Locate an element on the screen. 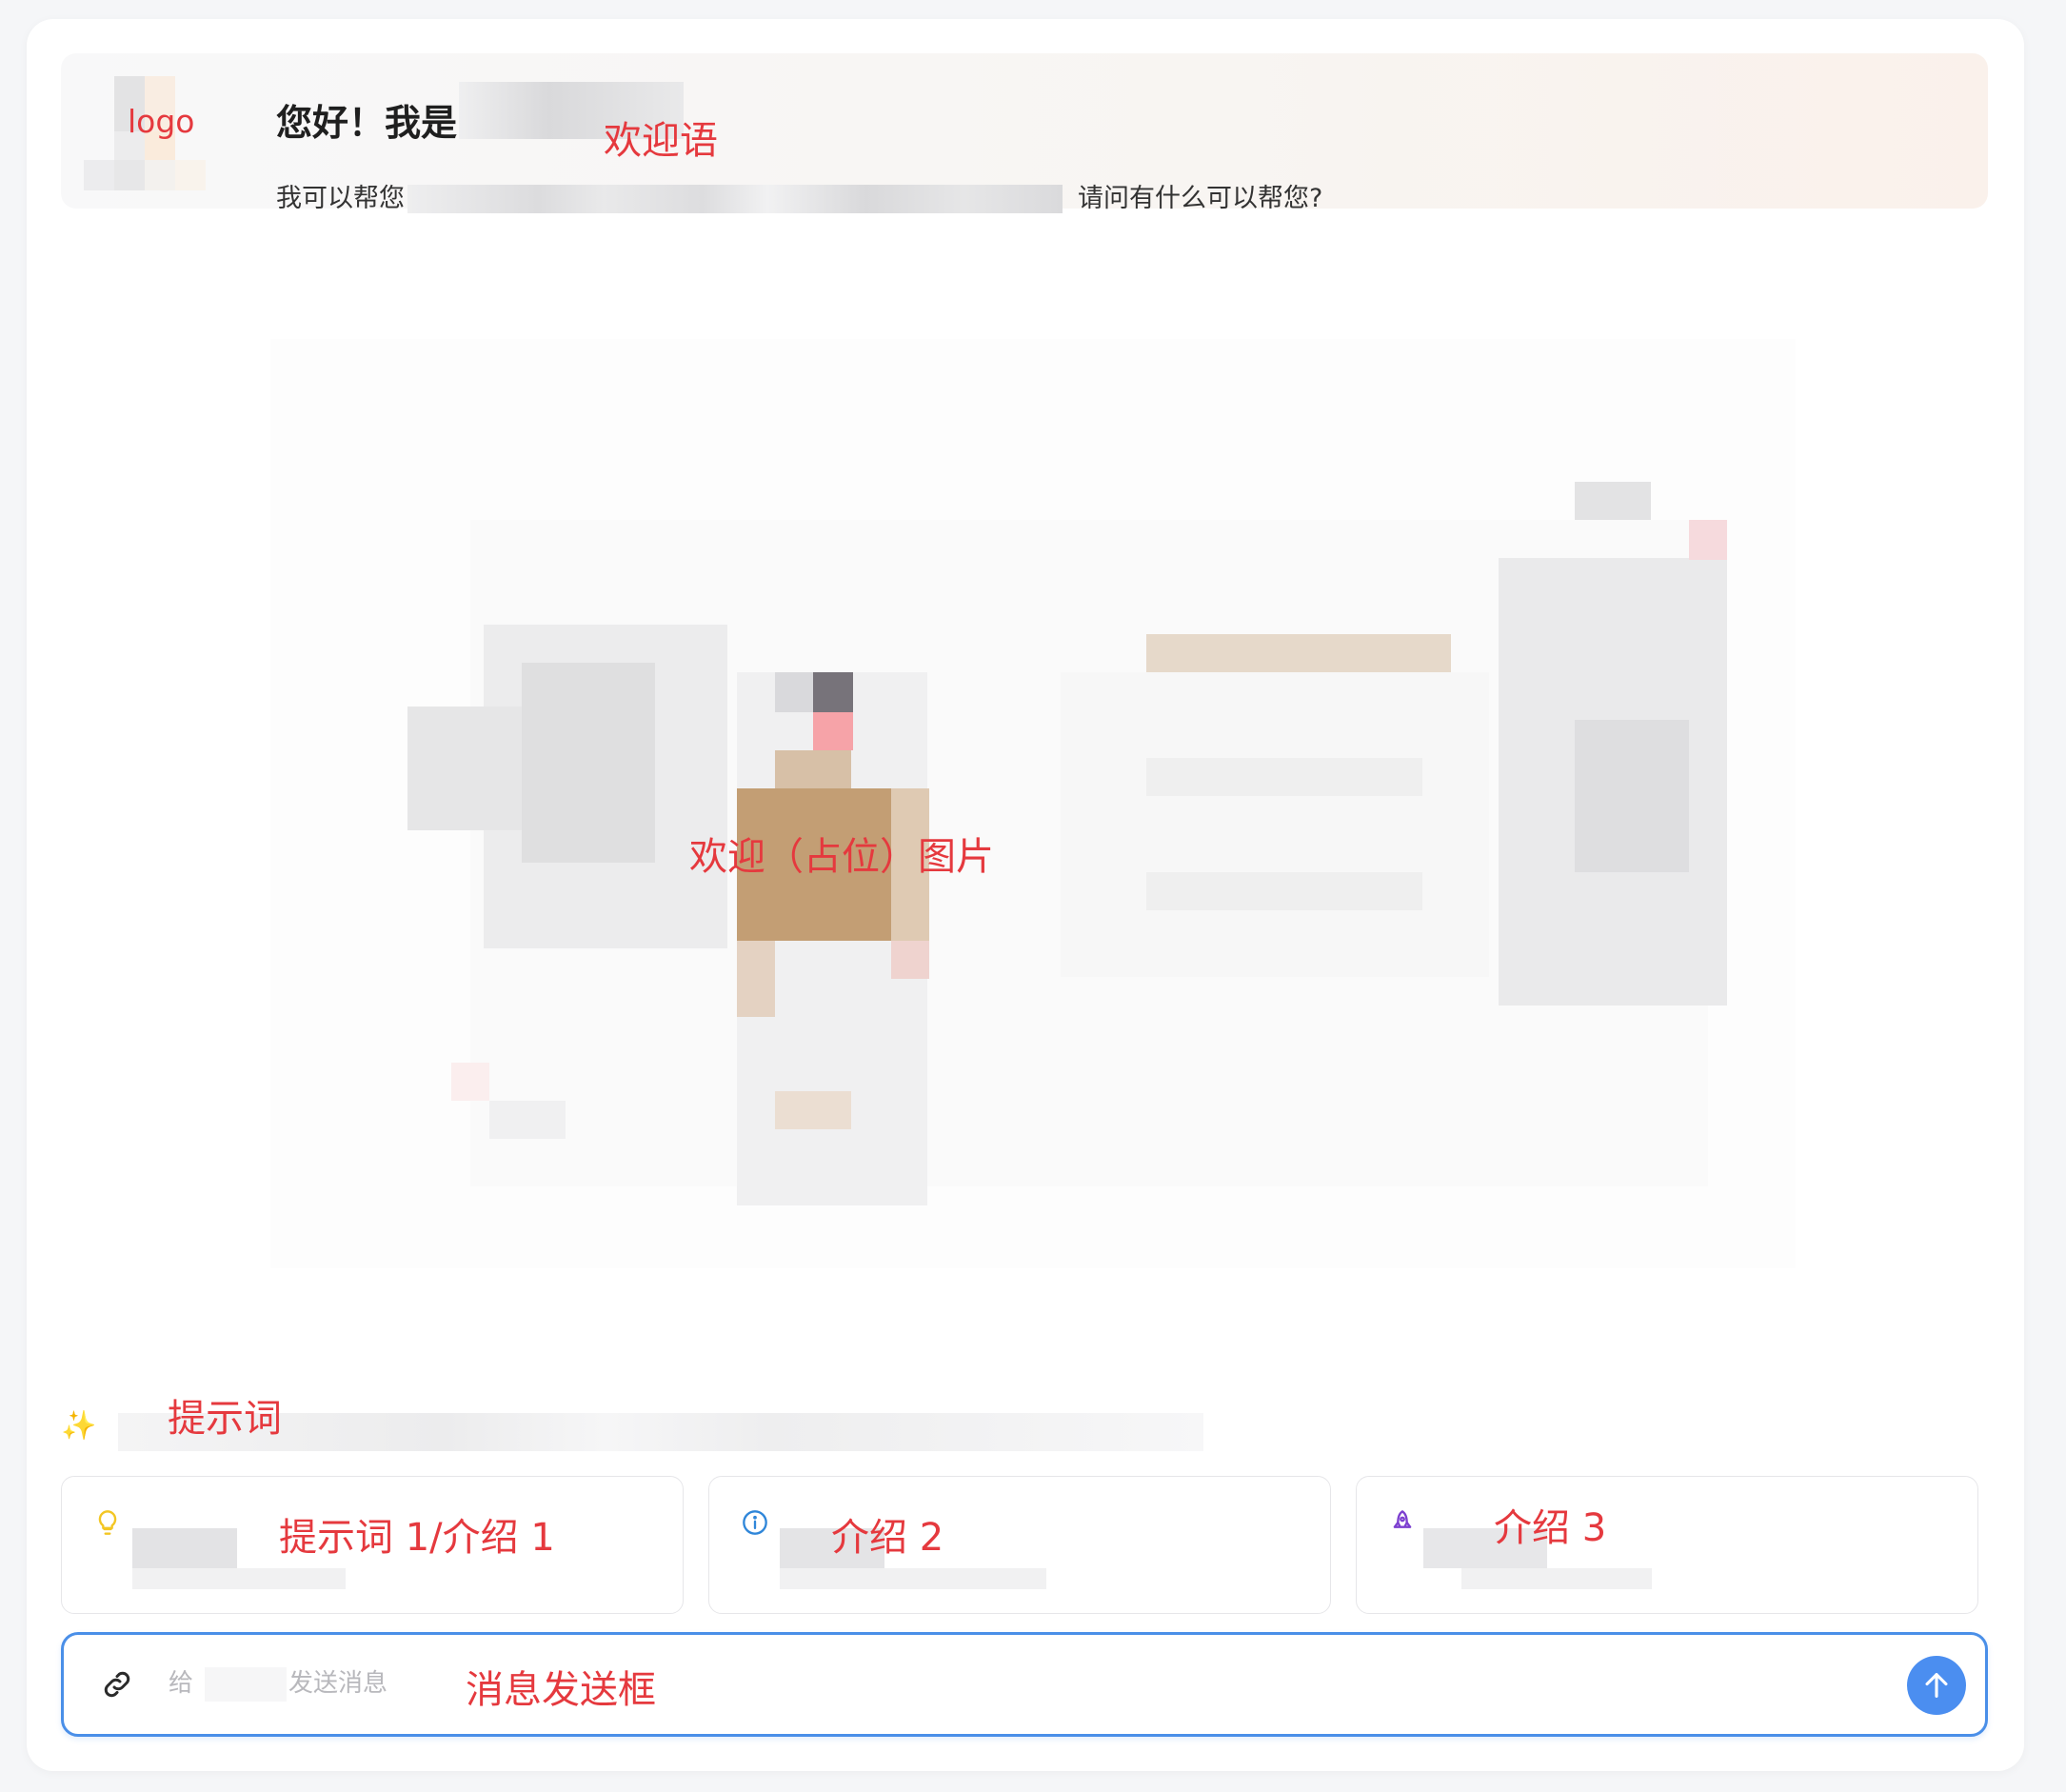 The width and height of the screenshot is (2066, 1792). welcome-banner: logo 您好！我是 欢迎语 我可以帮您 请问有什么可以帮您? is located at coordinates (1025, 133).